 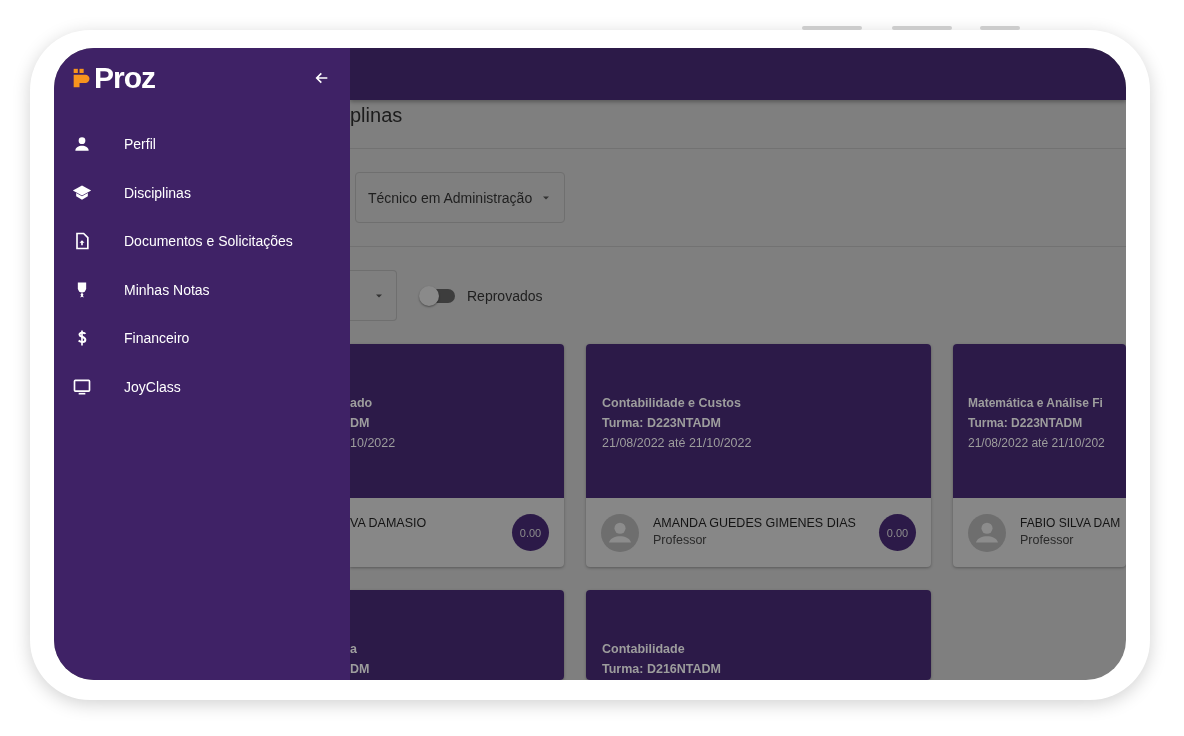 What do you see at coordinates (362, 403) in the screenshot?
I see `course-title: ado` at bounding box center [362, 403].